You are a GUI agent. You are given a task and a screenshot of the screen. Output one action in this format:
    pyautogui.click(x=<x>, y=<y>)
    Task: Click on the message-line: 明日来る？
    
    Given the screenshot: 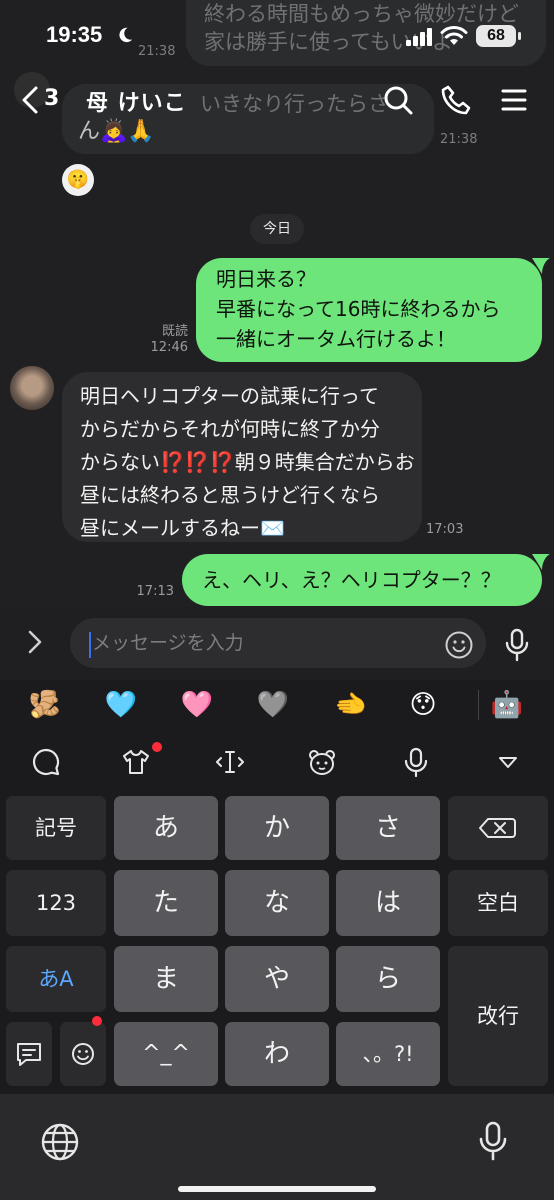 What is the action you would take?
    pyautogui.click(x=266, y=279)
    